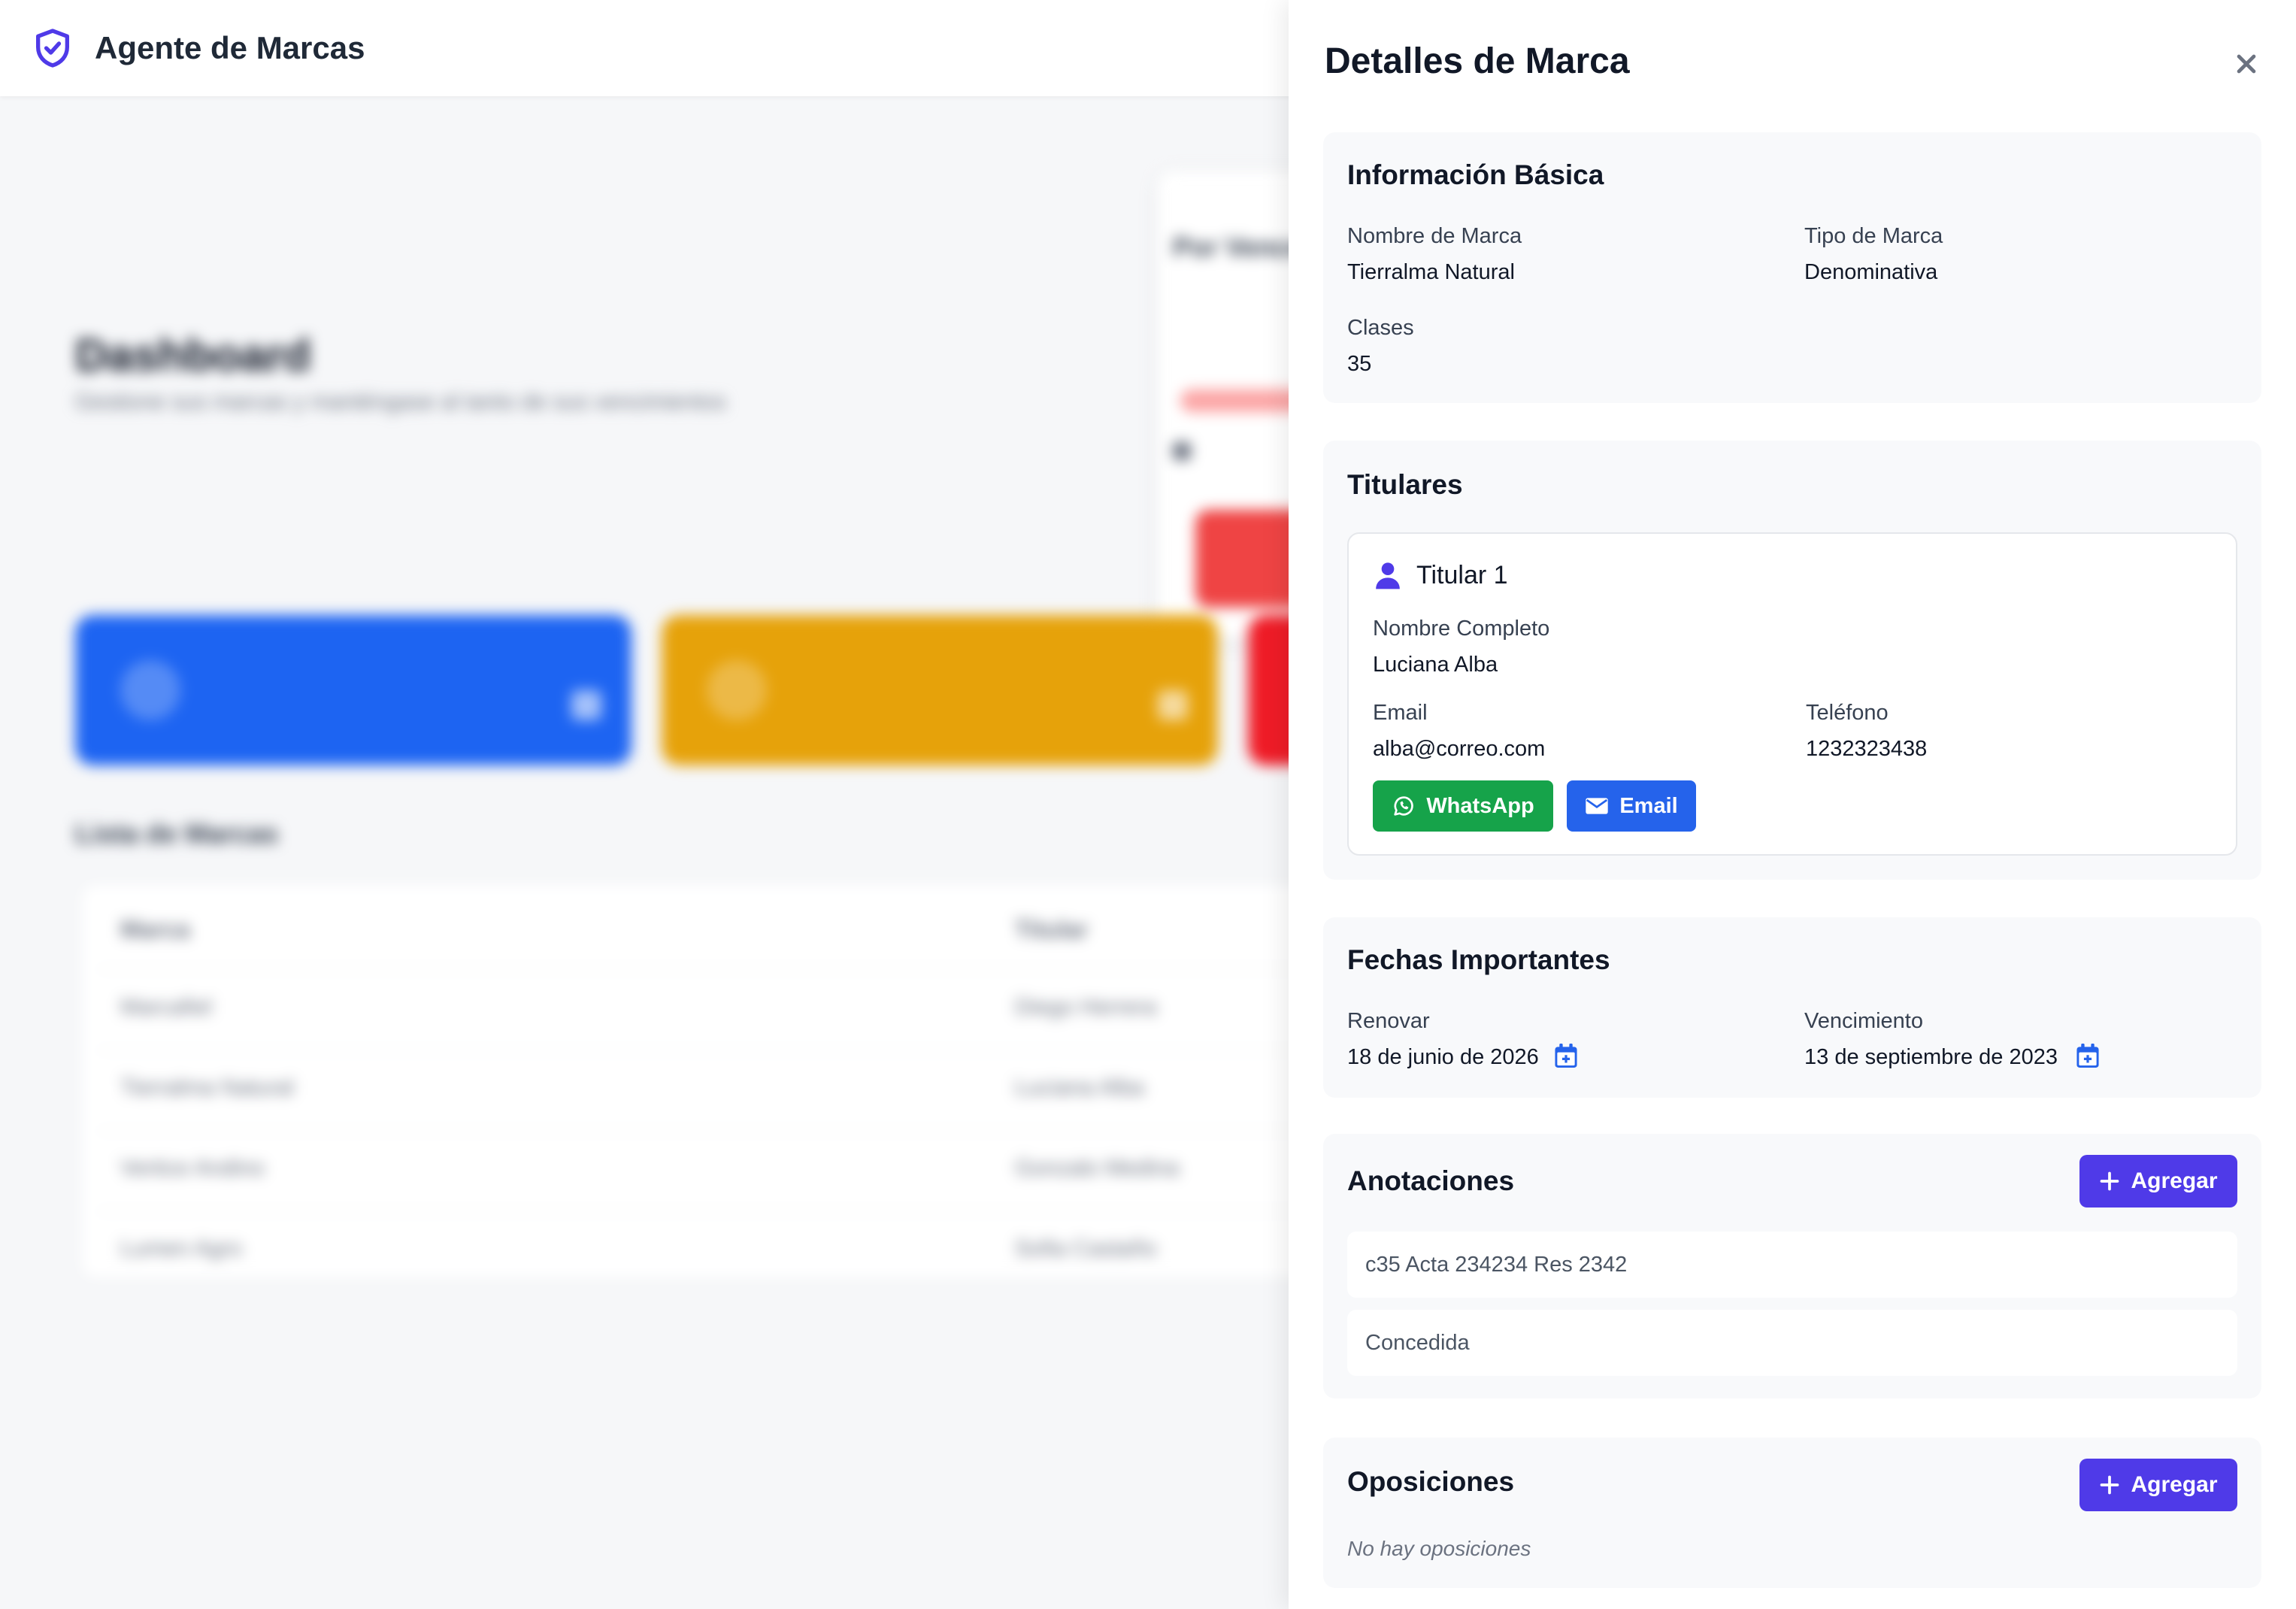 This screenshot has width=2296, height=1609. Describe the element at coordinates (1871, 272) in the screenshot. I see `brand-type-value: Denominativa` at that location.